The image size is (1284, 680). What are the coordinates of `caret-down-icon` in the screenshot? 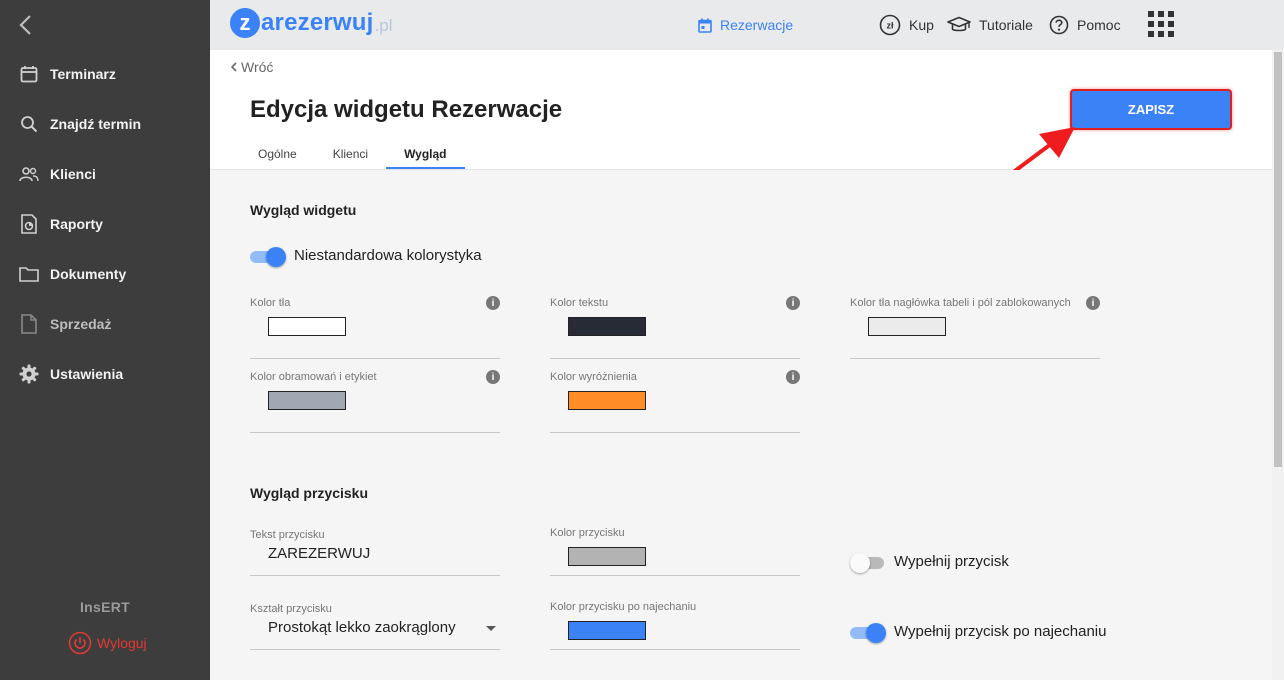 It's located at (491, 628).